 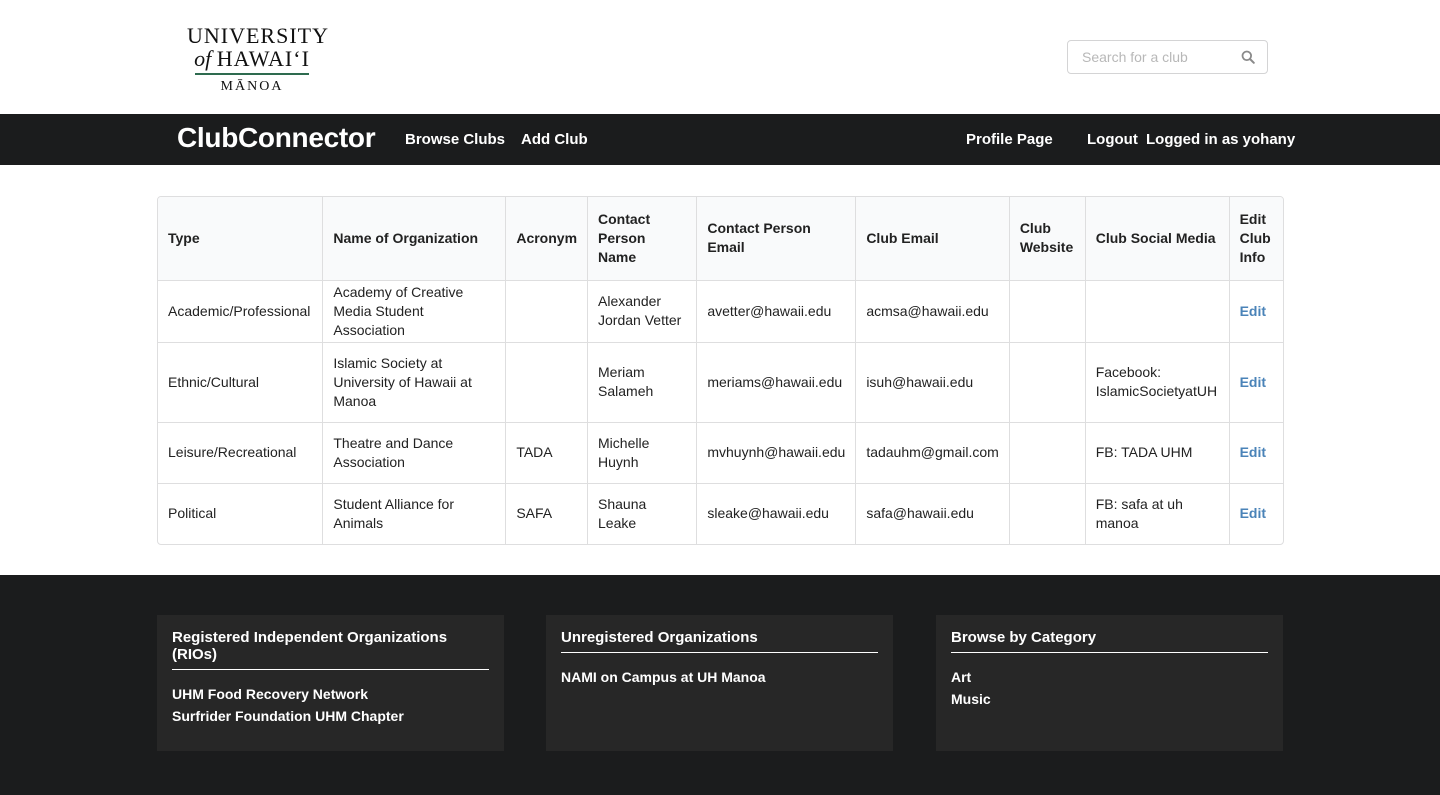 I want to click on logged-in-user: Logged in as yohany, so click(x=1221, y=139).